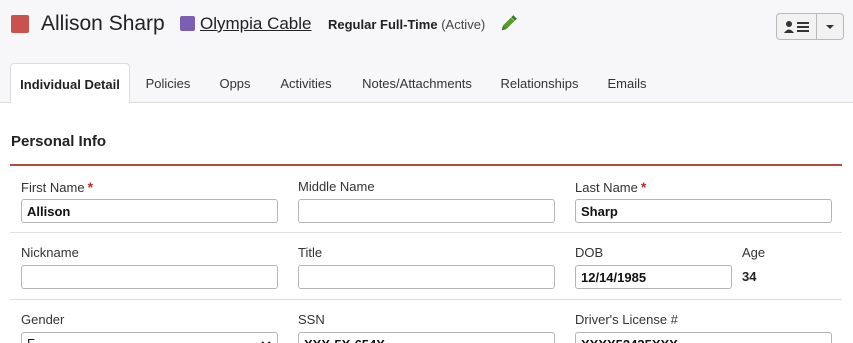 This screenshot has height=343, width=853. What do you see at coordinates (754, 252) in the screenshot?
I see `age-label: Age` at bounding box center [754, 252].